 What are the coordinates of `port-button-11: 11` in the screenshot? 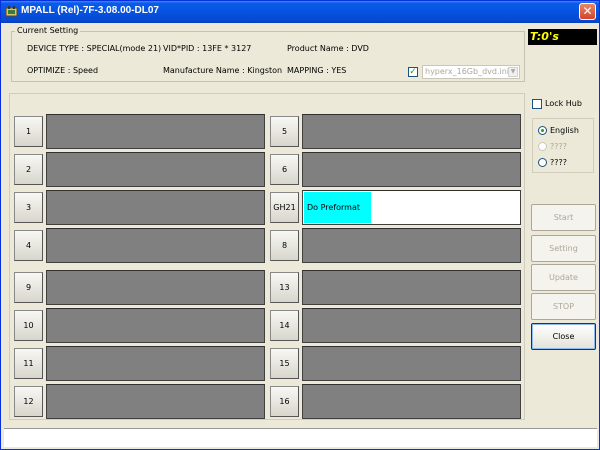 It's located at (28, 363).